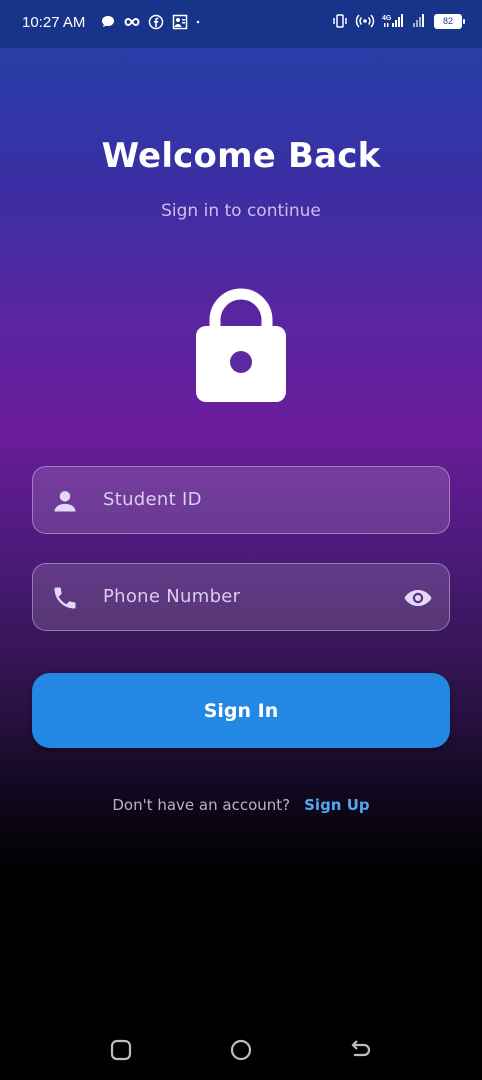  What do you see at coordinates (201, 805) in the screenshot?
I see `signup-prompt: Don't have an account?` at bounding box center [201, 805].